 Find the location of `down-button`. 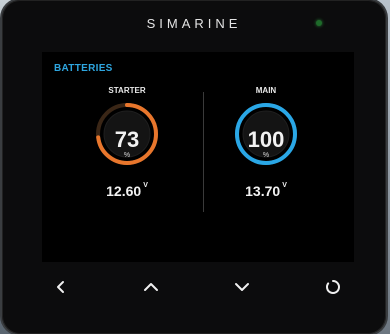

down-button is located at coordinates (242, 287).